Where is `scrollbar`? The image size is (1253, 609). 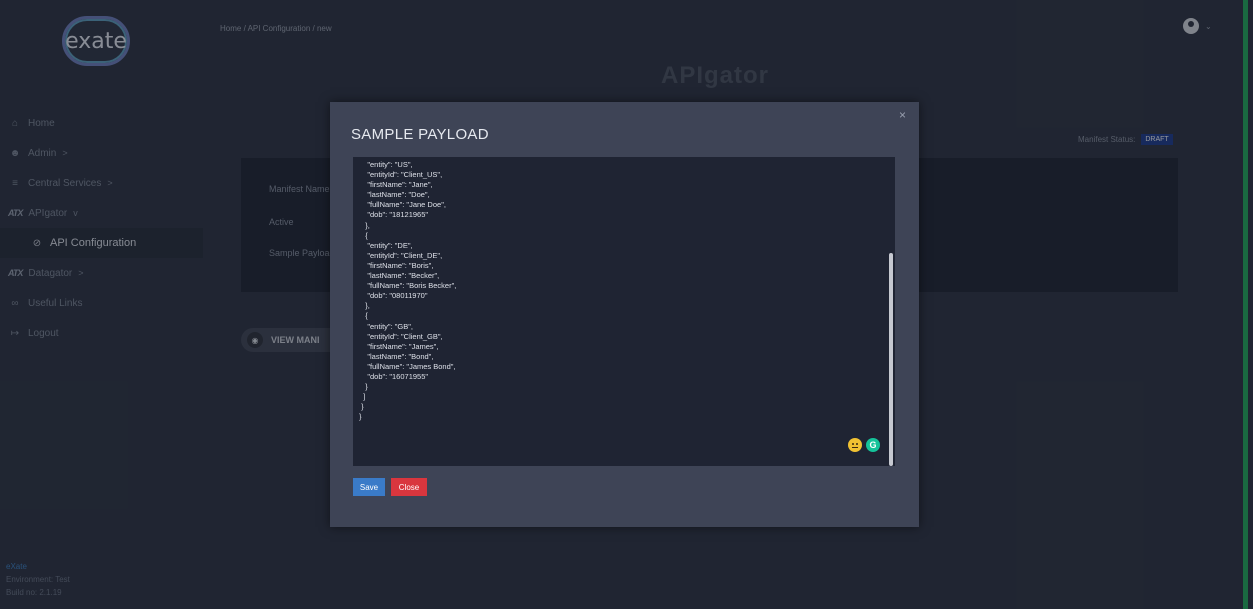 scrollbar is located at coordinates (891, 311).